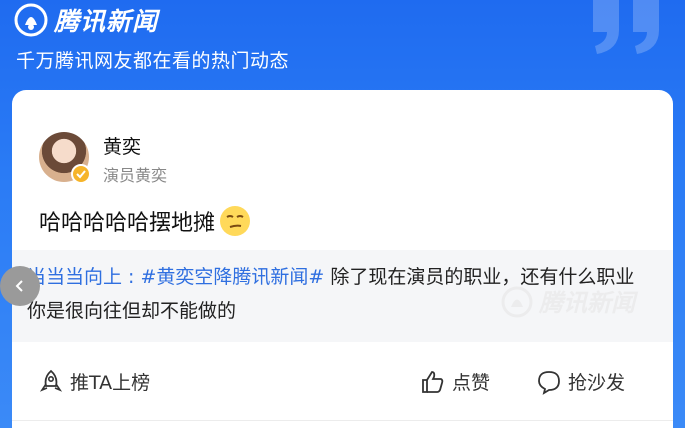  I want to click on header-subtitle: 千万腾讯网友都在看的热门动态, so click(153, 61).